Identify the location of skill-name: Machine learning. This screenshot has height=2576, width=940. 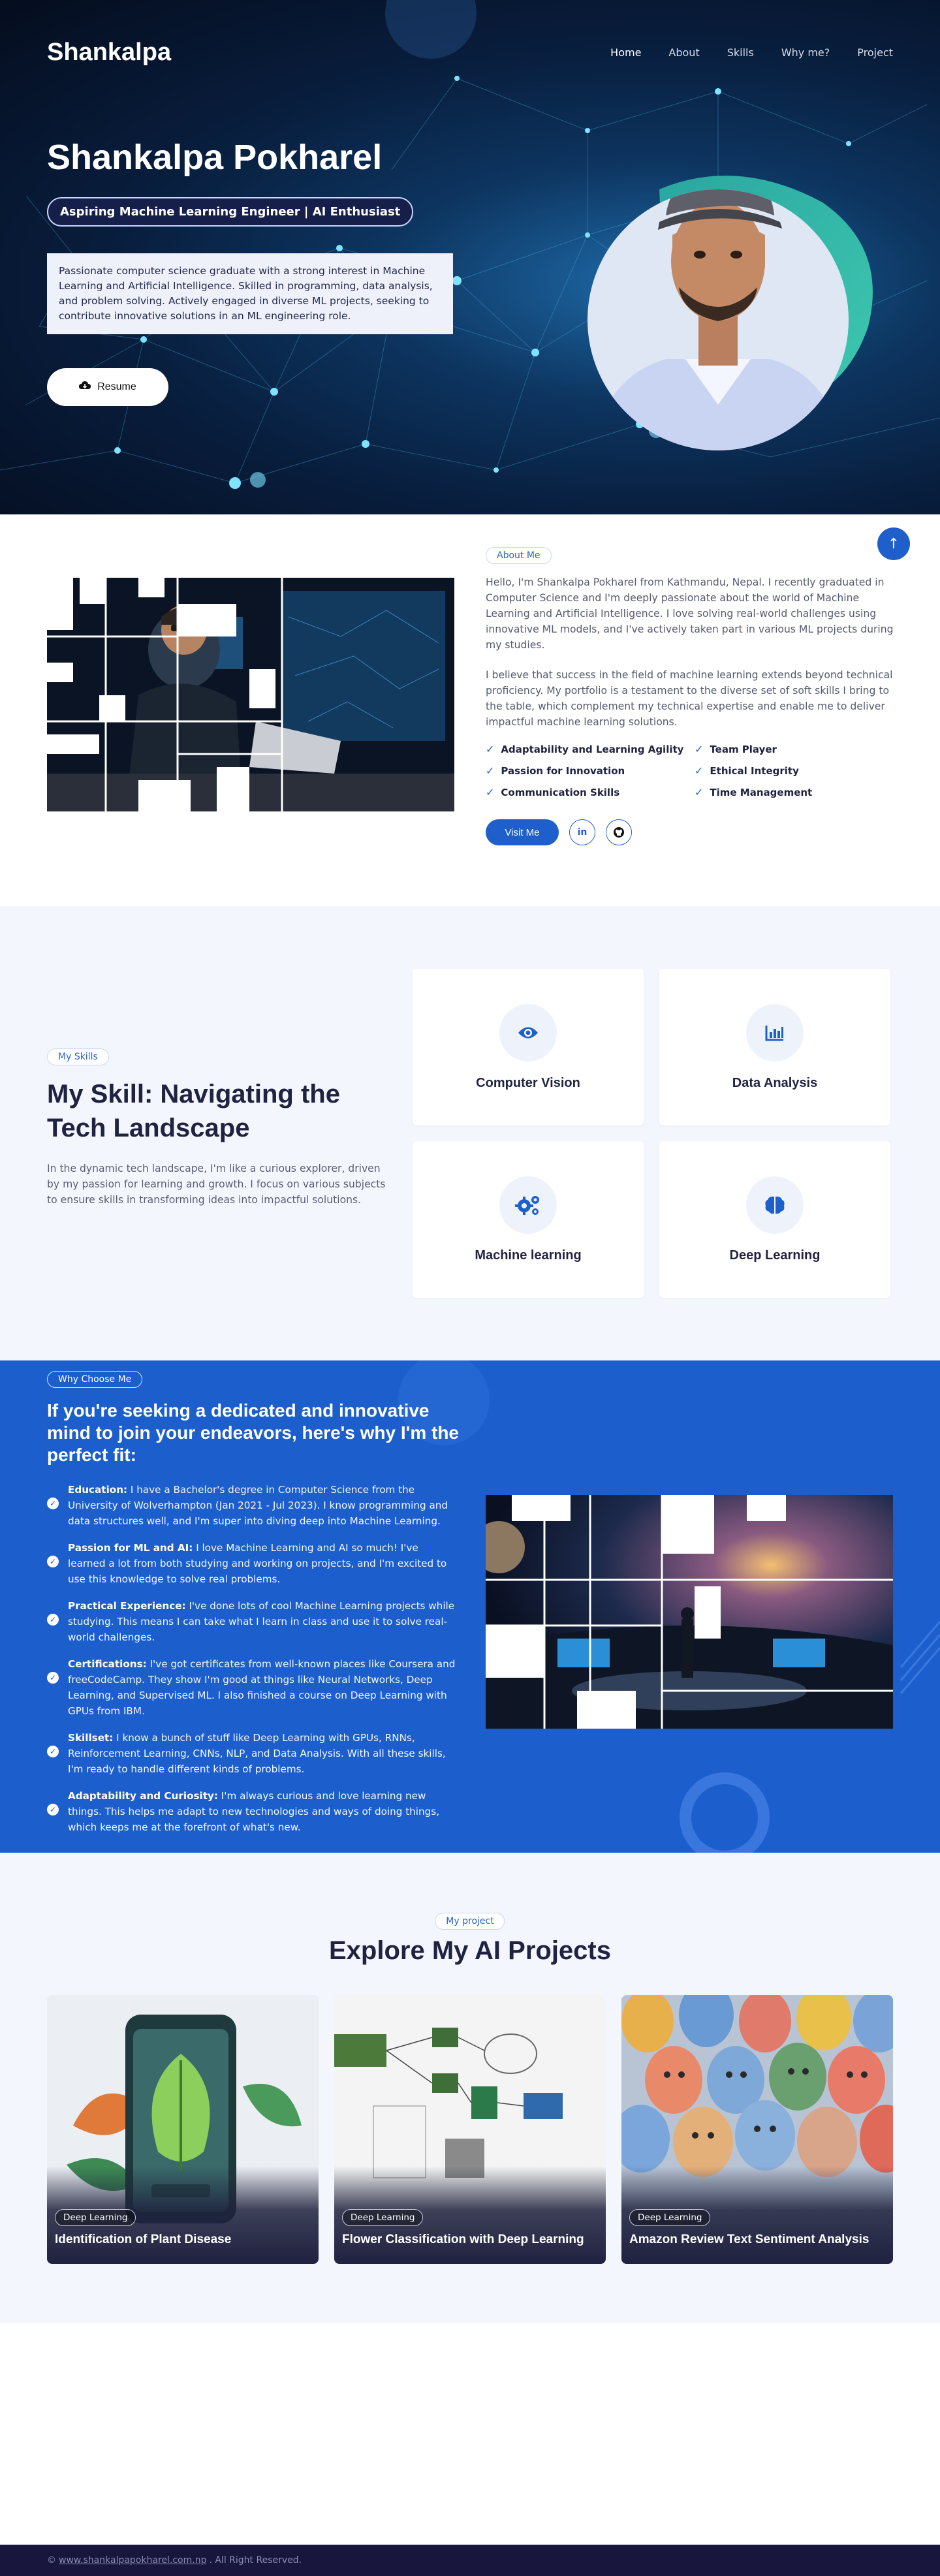
(528, 1255).